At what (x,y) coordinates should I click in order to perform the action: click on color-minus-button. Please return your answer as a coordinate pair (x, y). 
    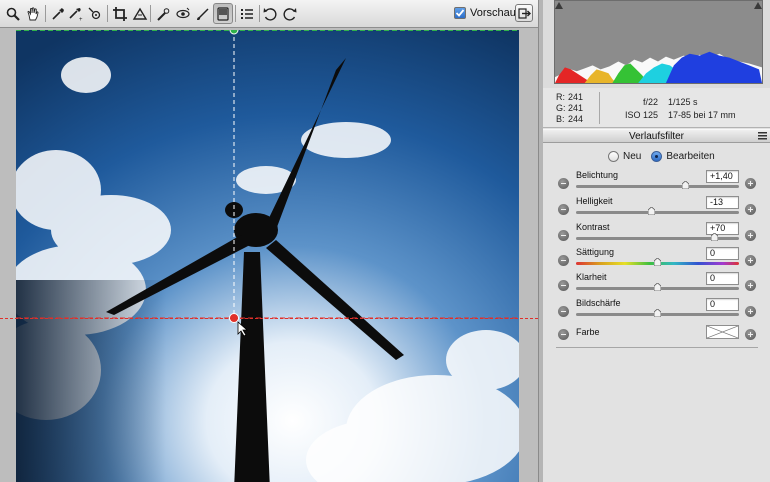
    Looking at the image, I should click on (563, 334).